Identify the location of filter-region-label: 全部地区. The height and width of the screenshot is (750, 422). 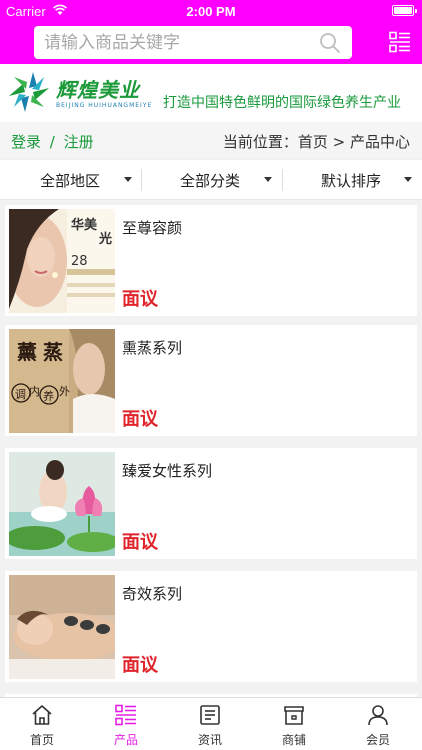
(70, 181).